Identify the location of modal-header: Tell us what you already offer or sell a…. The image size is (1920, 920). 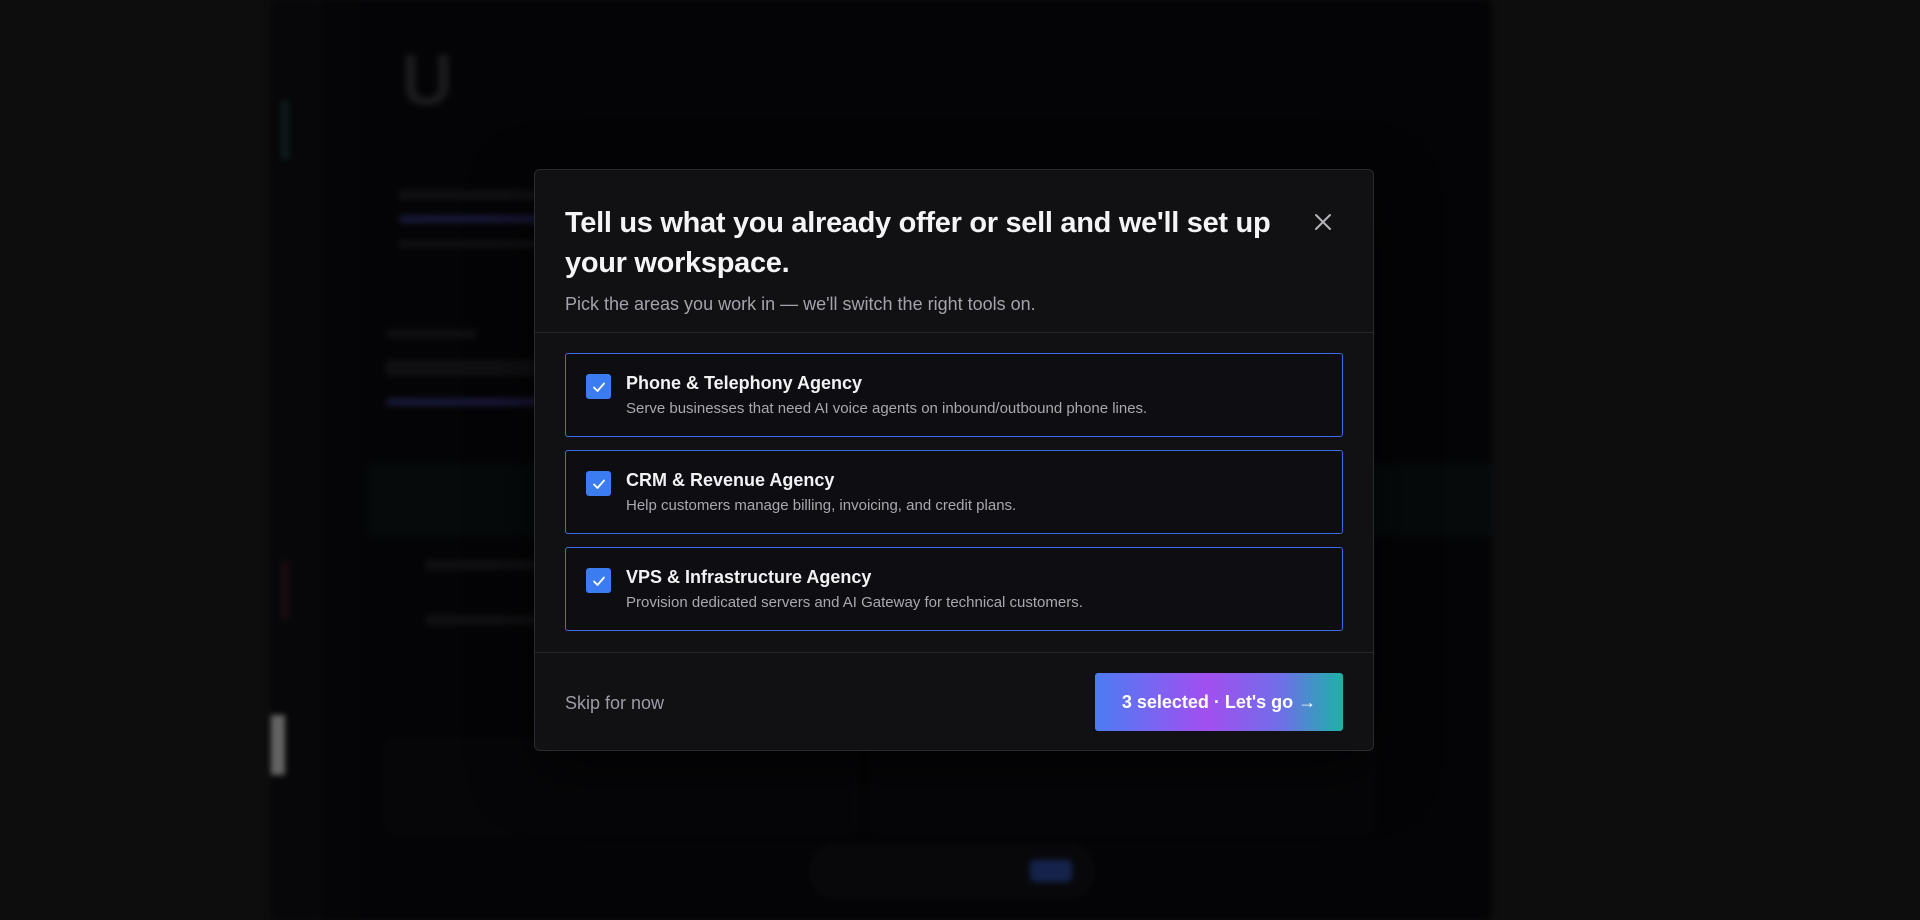
(954, 251).